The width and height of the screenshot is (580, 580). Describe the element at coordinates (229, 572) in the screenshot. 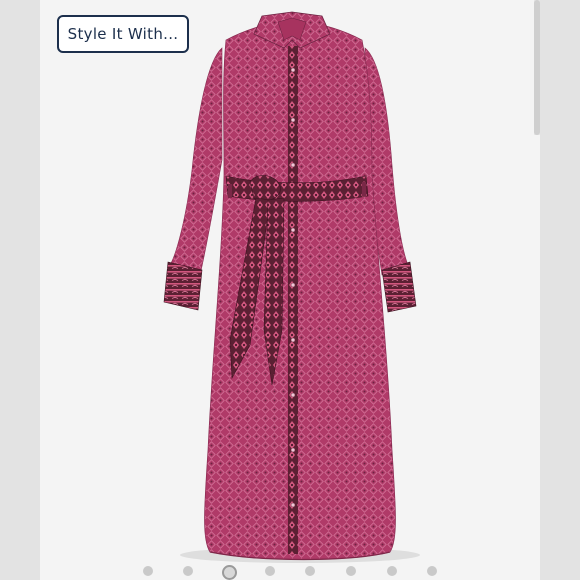

I see `carousel-dot-active` at that location.